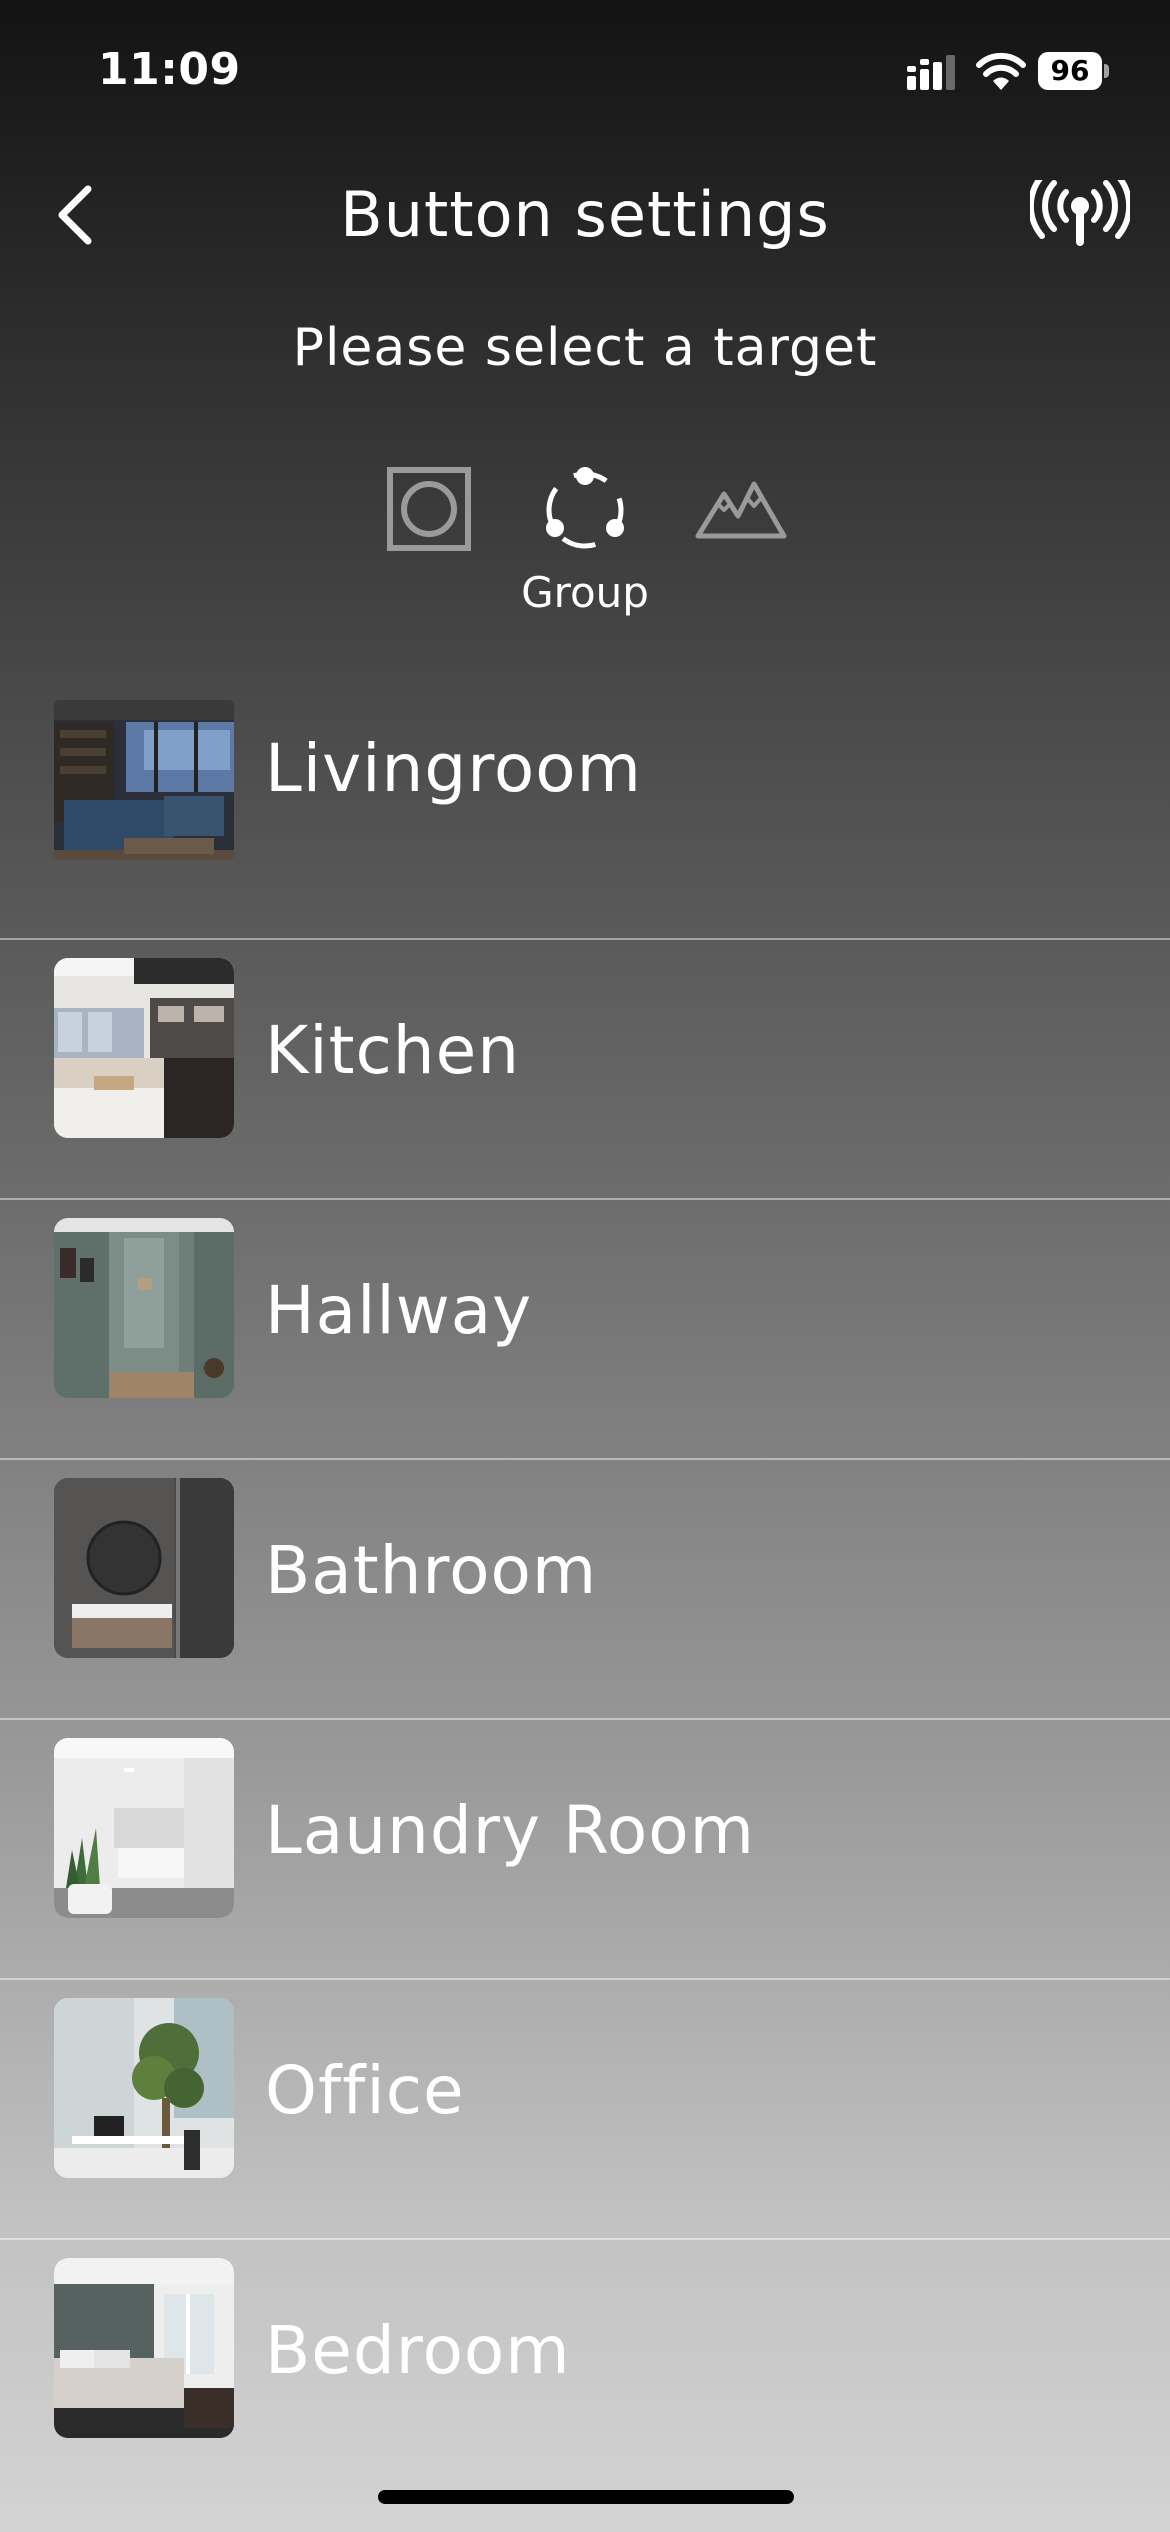 The width and height of the screenshot is (1170, 2532). I want to click on battery-icon: 96, so click(1073, 71).